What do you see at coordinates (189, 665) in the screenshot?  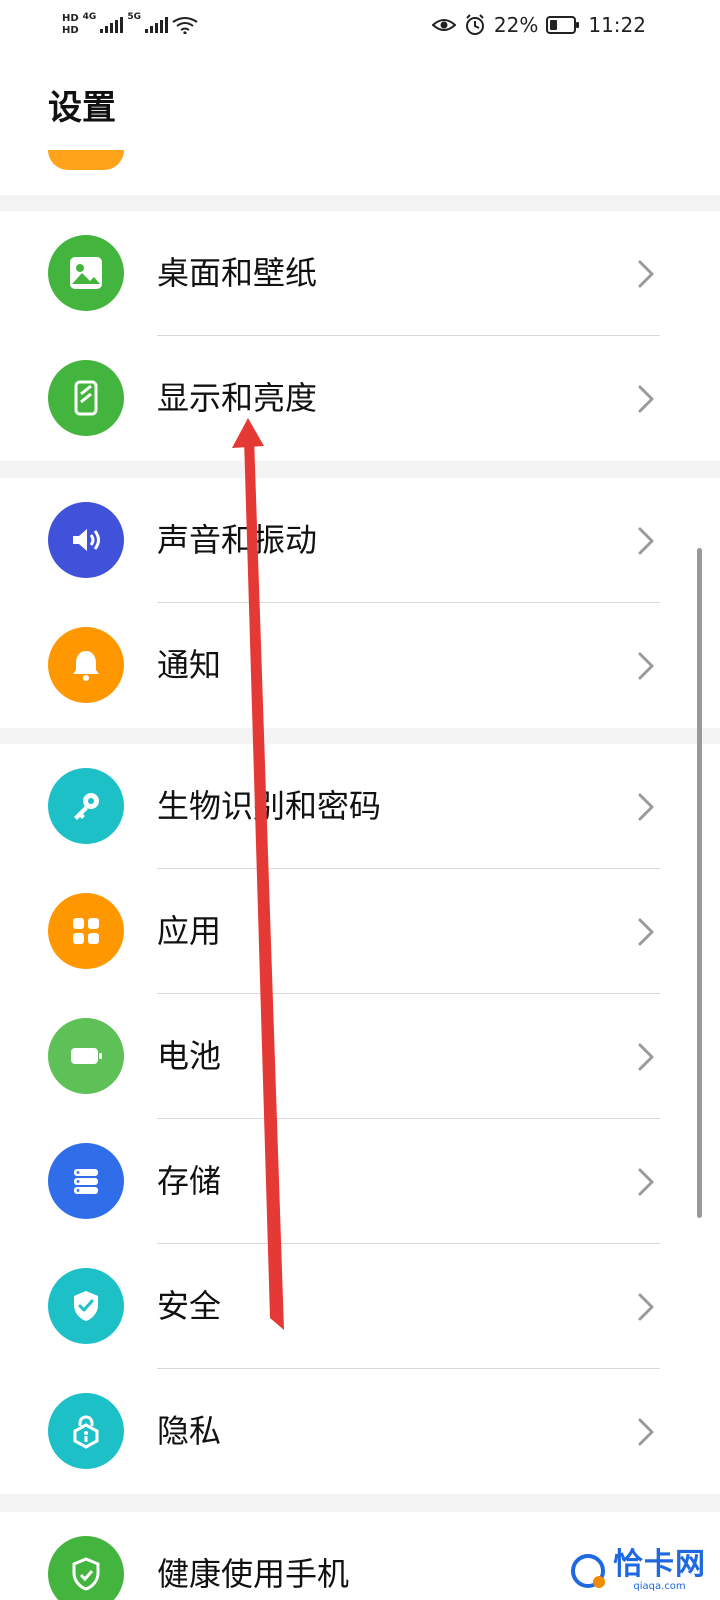 I see `settings-item-label: 通知` at bounding box center [189, 665].